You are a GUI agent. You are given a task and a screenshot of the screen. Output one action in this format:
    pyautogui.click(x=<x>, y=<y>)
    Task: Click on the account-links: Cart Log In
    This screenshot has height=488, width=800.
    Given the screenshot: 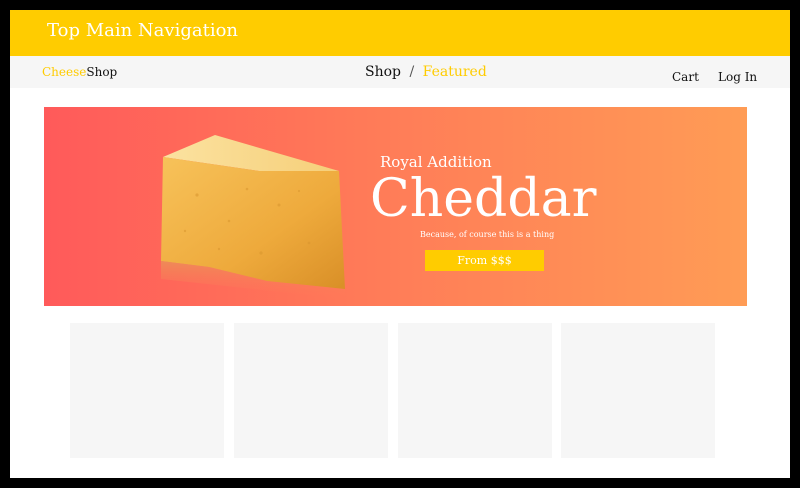 What is the action you would take?
    pyautogui.click(x=714, y=75)
    